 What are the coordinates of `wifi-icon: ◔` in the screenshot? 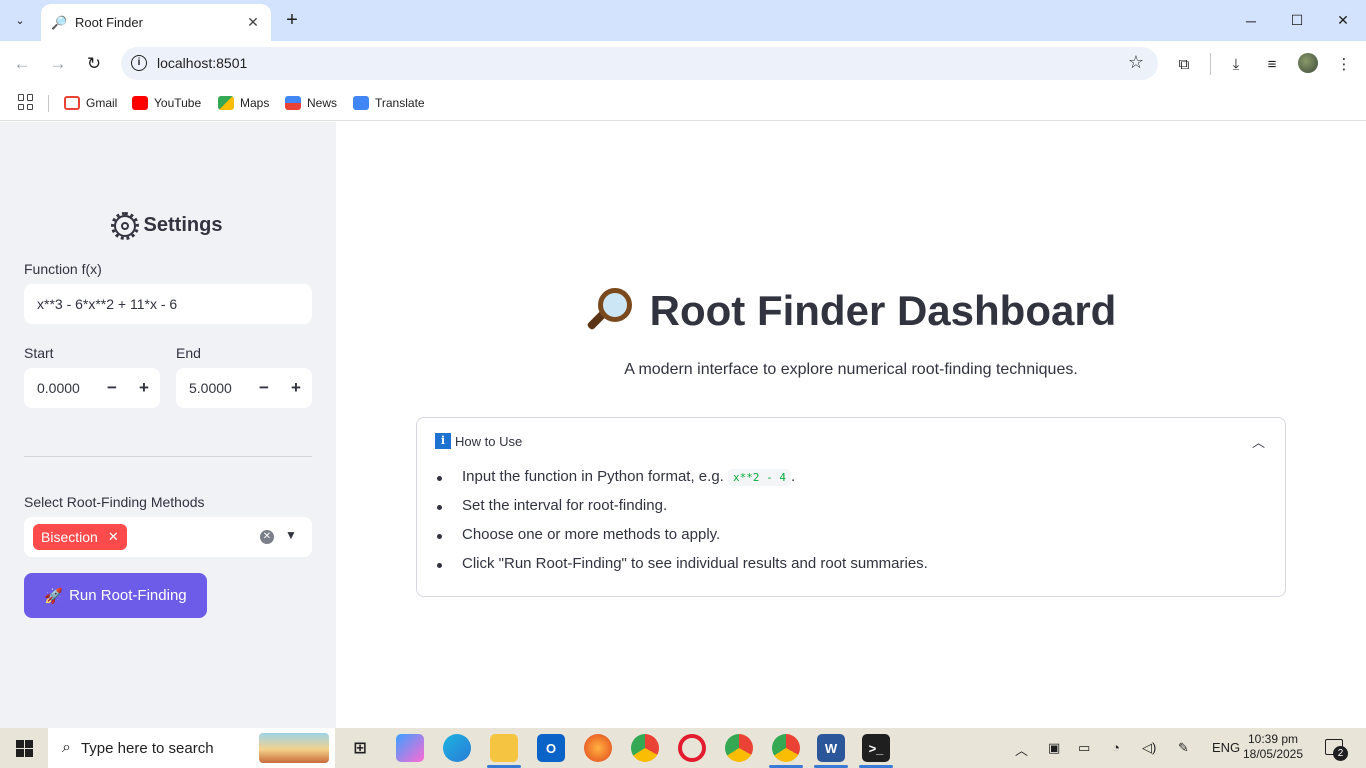 It's located at (1116, 747).